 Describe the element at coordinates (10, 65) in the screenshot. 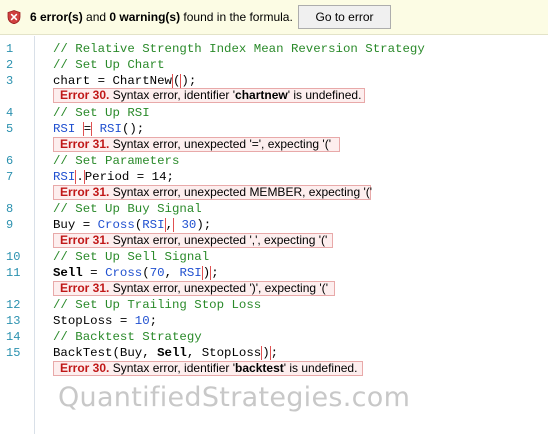

I see `line-number: 2` at that location.